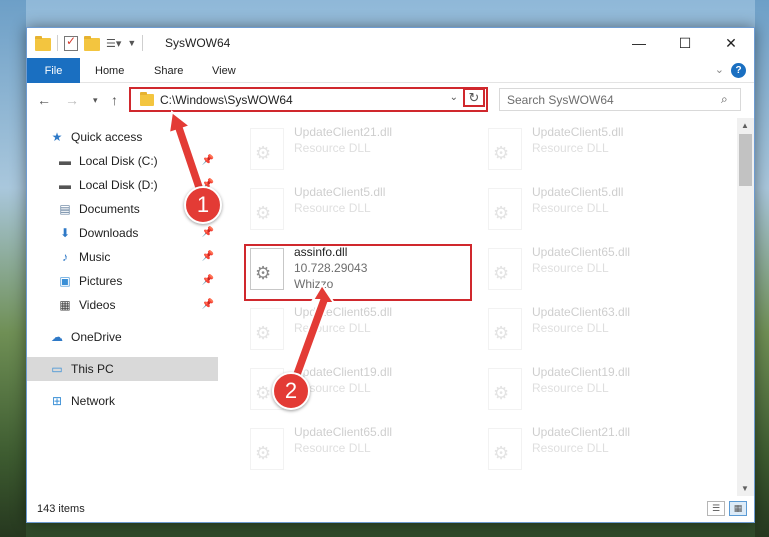  I want to click on new-folder-icon, so click(92, 43).